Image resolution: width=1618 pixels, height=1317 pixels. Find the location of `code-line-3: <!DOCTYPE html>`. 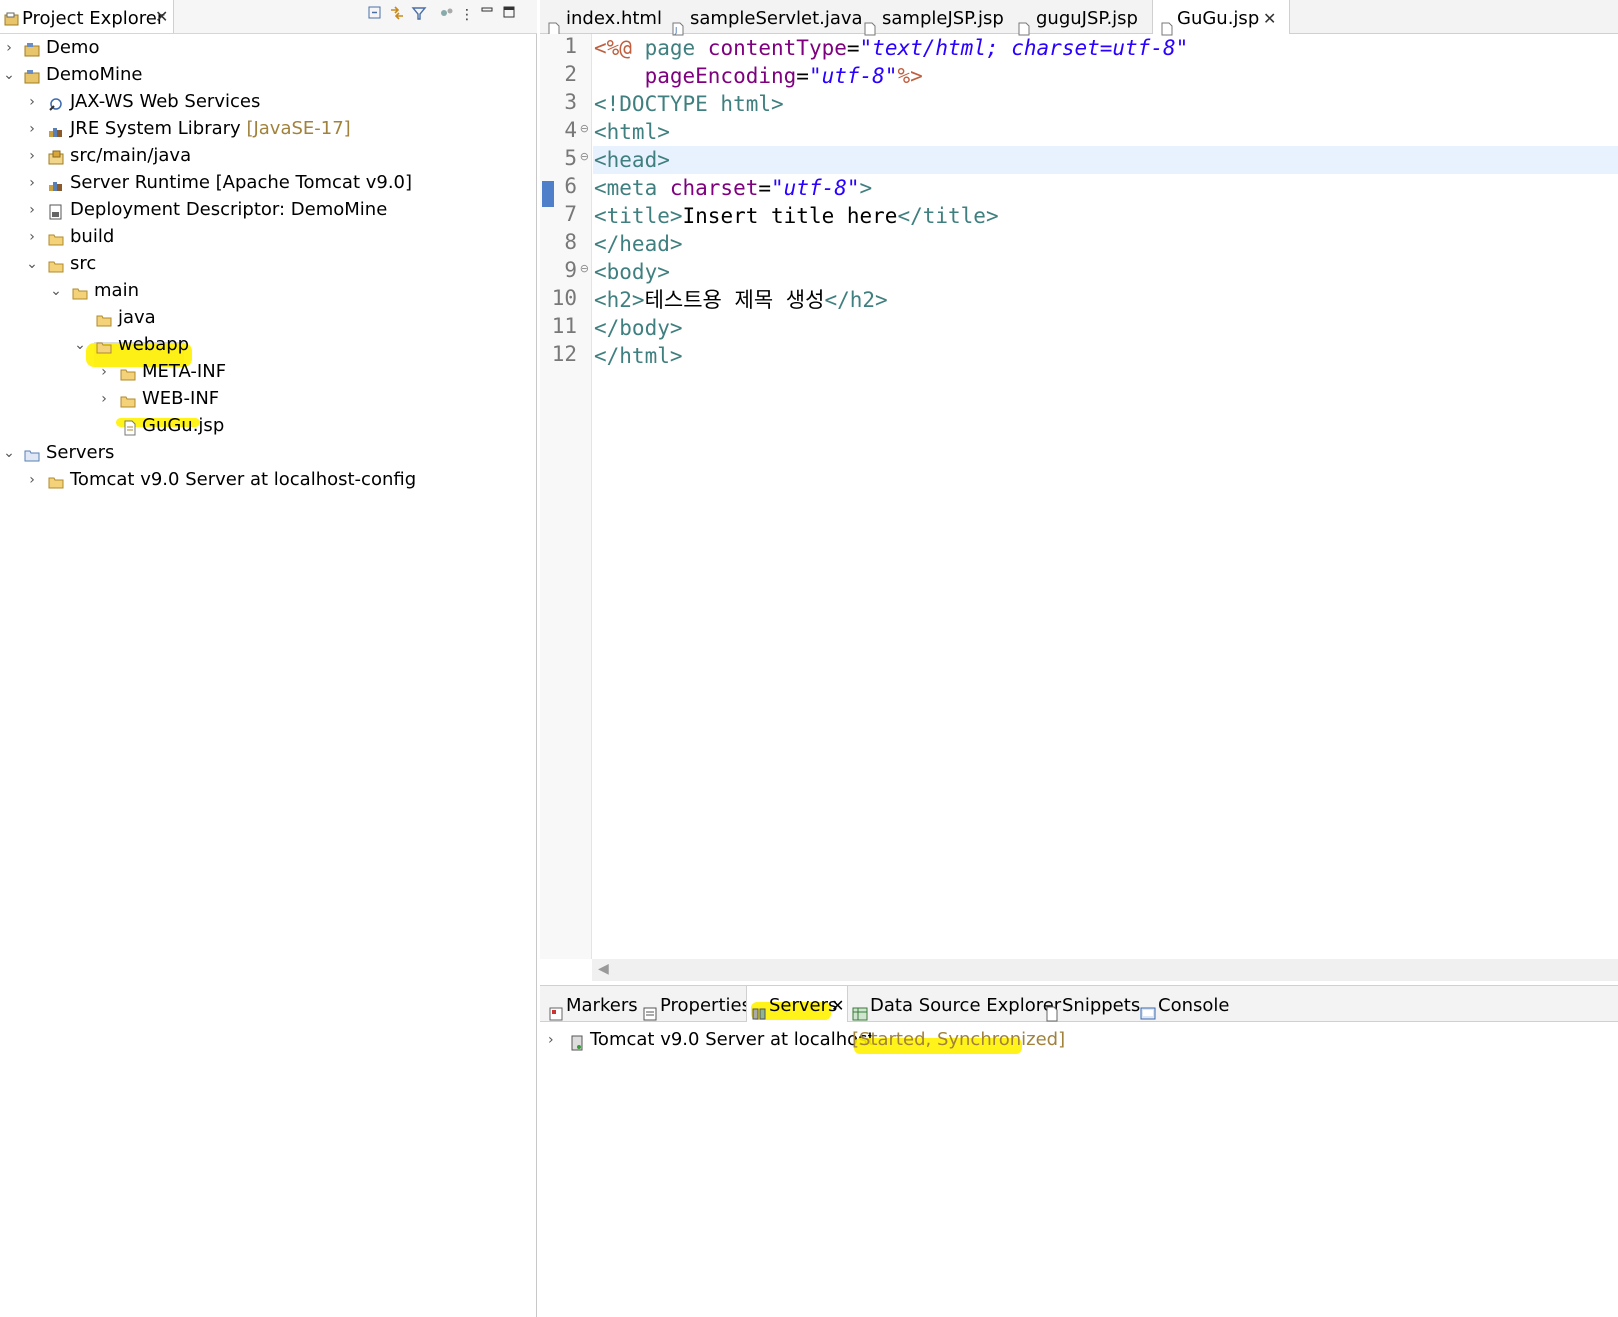

code-line-3: <!DOCTYPE html> is located at coordinates (689, 104).